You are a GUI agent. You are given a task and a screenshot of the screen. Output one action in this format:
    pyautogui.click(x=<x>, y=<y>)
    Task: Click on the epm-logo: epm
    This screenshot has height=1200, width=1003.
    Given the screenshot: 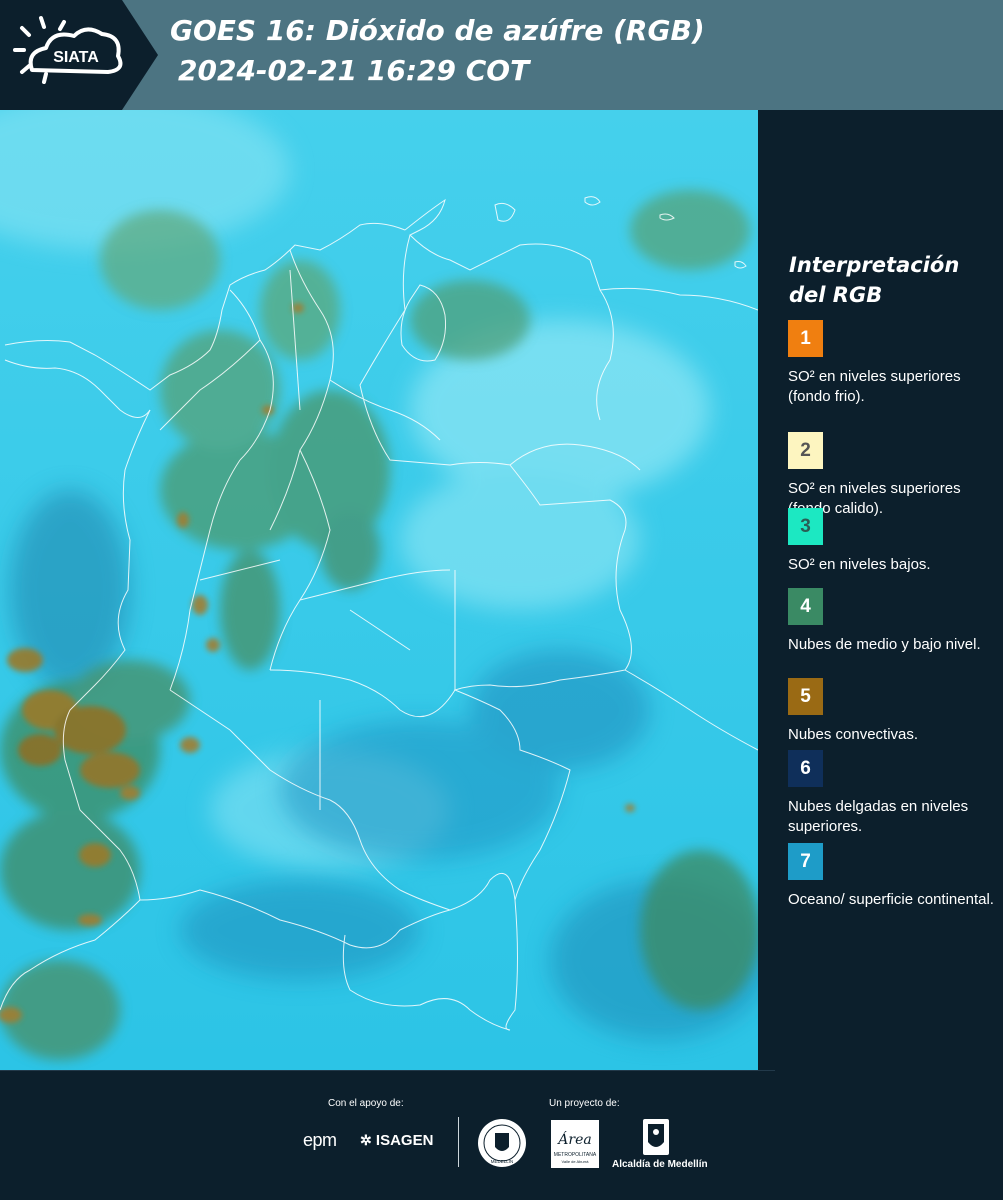 What is the action you would take?
    pyautogui.click(x=320, y=1140)
    